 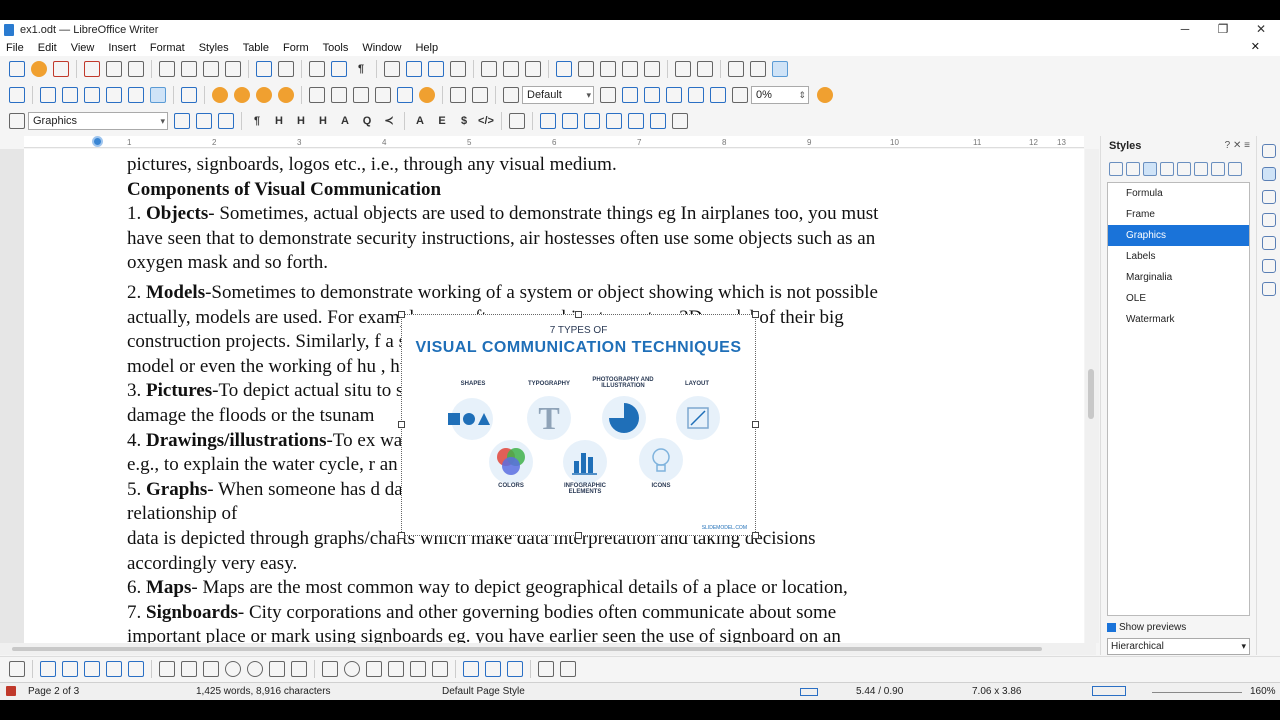 I want to click on menu-styles: Styles, so click(x=214, y=48).